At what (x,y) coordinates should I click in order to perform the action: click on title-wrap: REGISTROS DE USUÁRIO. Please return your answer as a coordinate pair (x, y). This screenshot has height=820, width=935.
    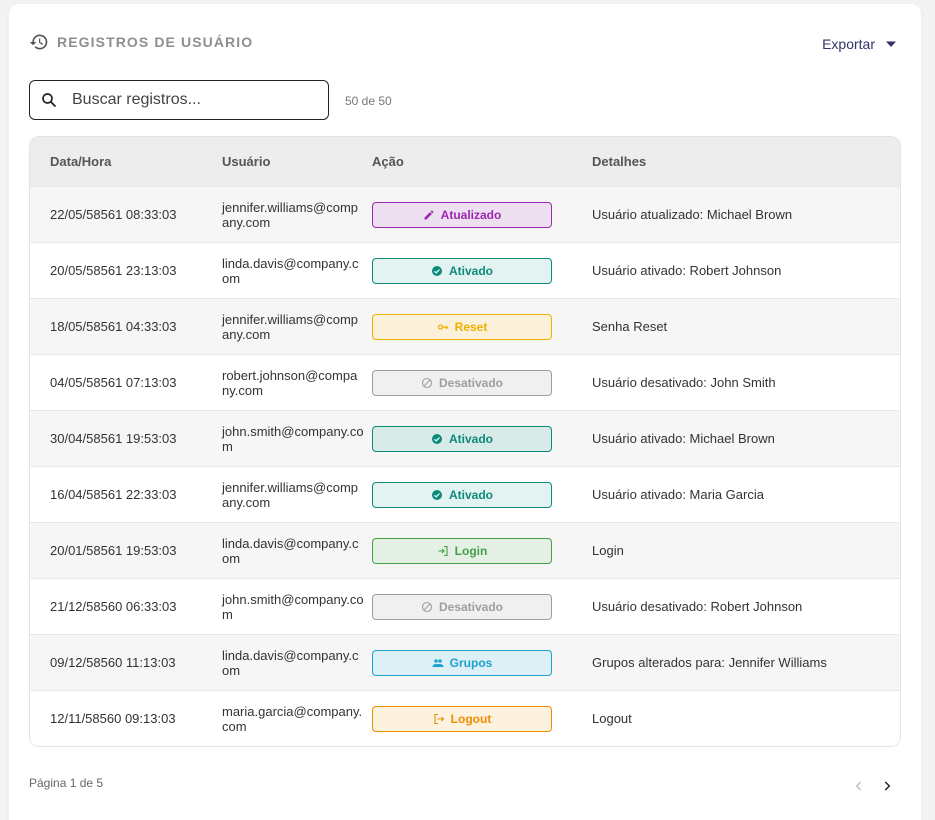
    Looking at the image, I should click on (465, 42).